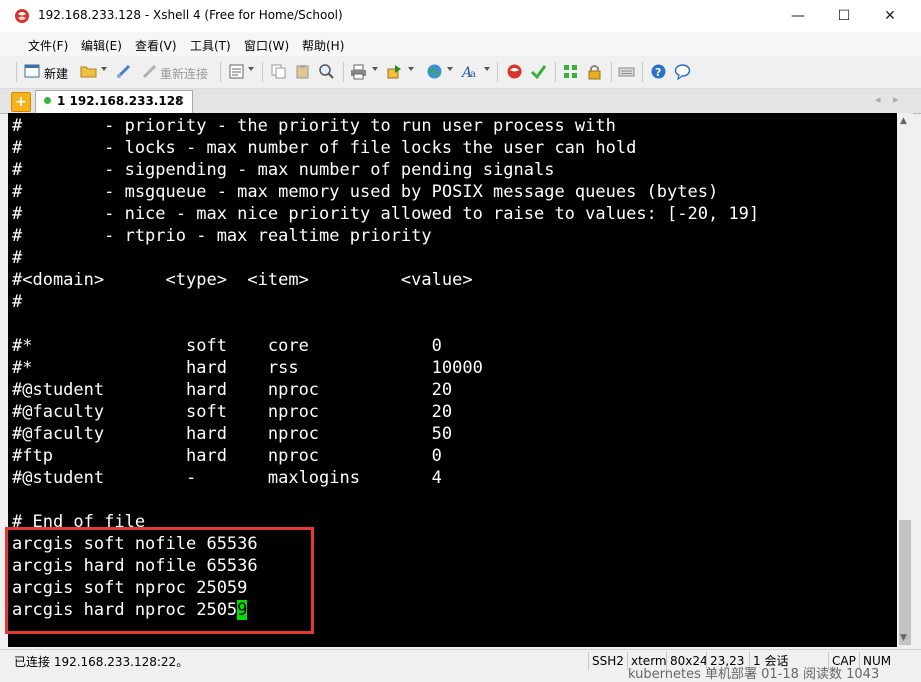 This screenshot has width=921, height=682. I want to click on terminal-line: #@student - maxlogins 4, so click(227, 478).